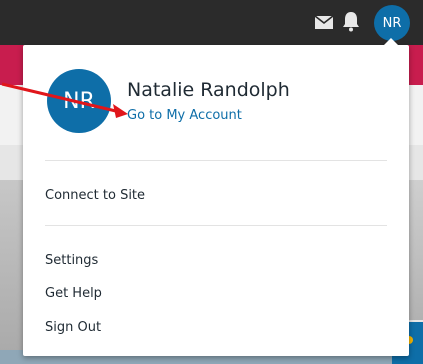 The width and height of the screenshot is (423, 364). Describe the element at coordinates (211, 22) in the screenshot. I see `top-bar: NR` at that location.